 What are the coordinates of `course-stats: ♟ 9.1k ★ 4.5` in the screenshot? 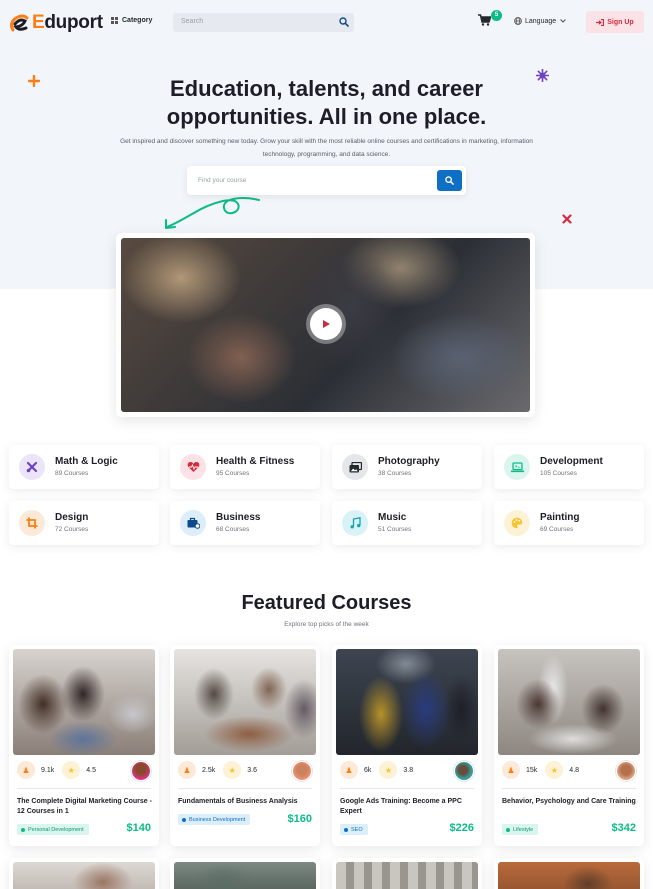 It's located at (60, 770).